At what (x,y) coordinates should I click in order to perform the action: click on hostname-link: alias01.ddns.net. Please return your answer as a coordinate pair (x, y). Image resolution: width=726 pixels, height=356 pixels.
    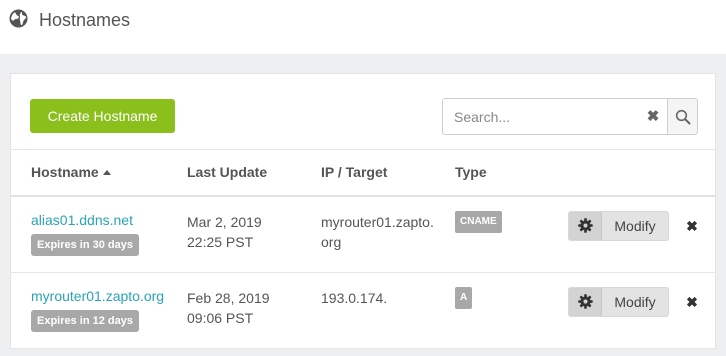
    Looking at the image, I should click on (82, 220).